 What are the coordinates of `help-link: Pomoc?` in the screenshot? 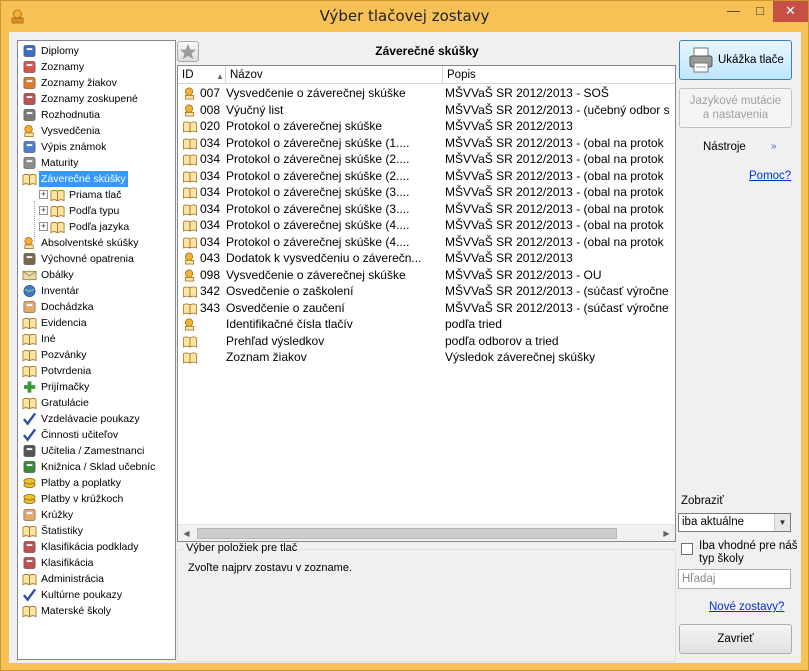 It's located at (770, 176).